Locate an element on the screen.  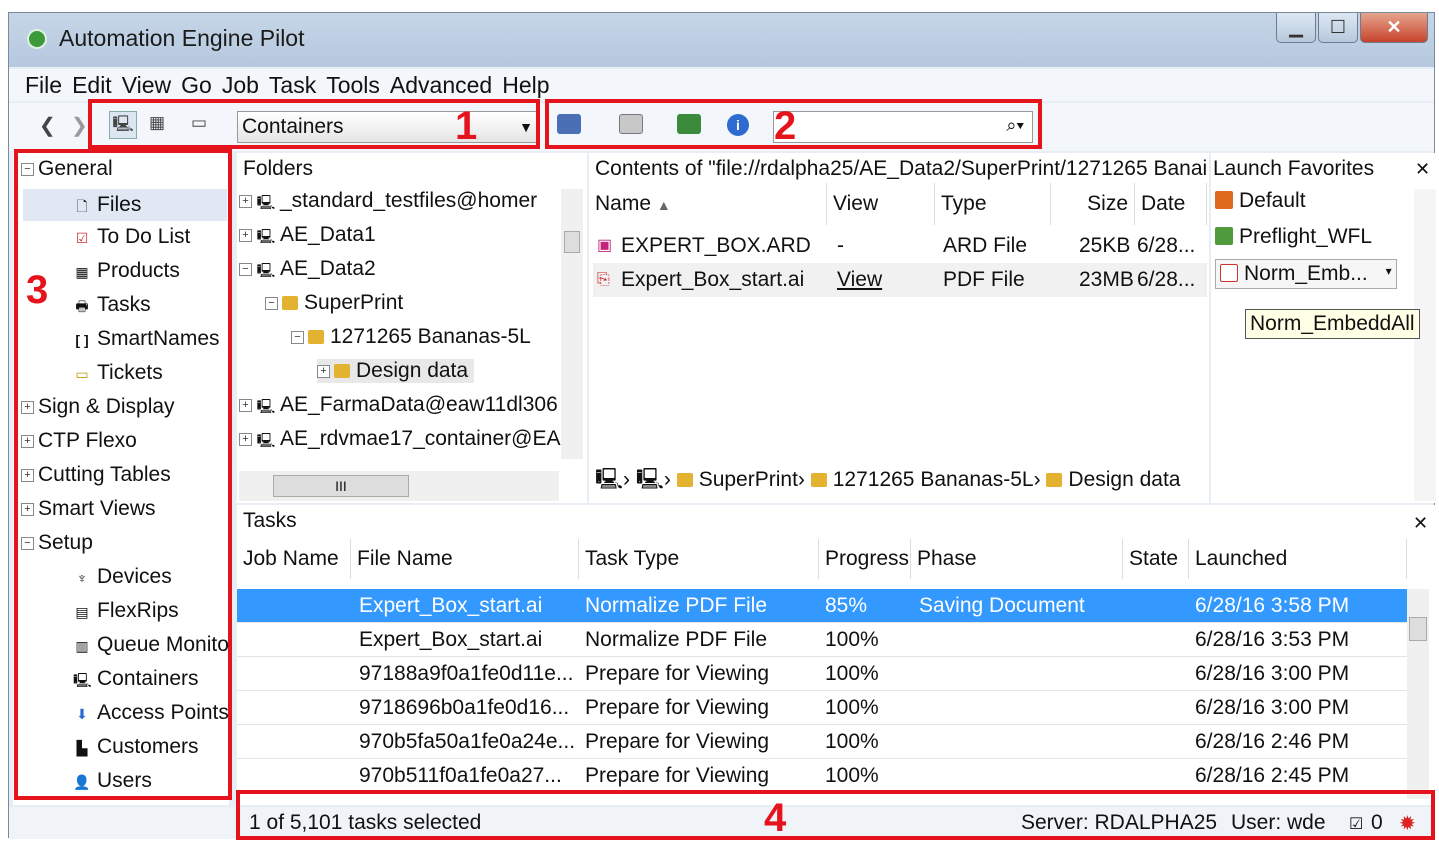
favorites-header: Launch Favorites is located at coordinates (1294, 168).